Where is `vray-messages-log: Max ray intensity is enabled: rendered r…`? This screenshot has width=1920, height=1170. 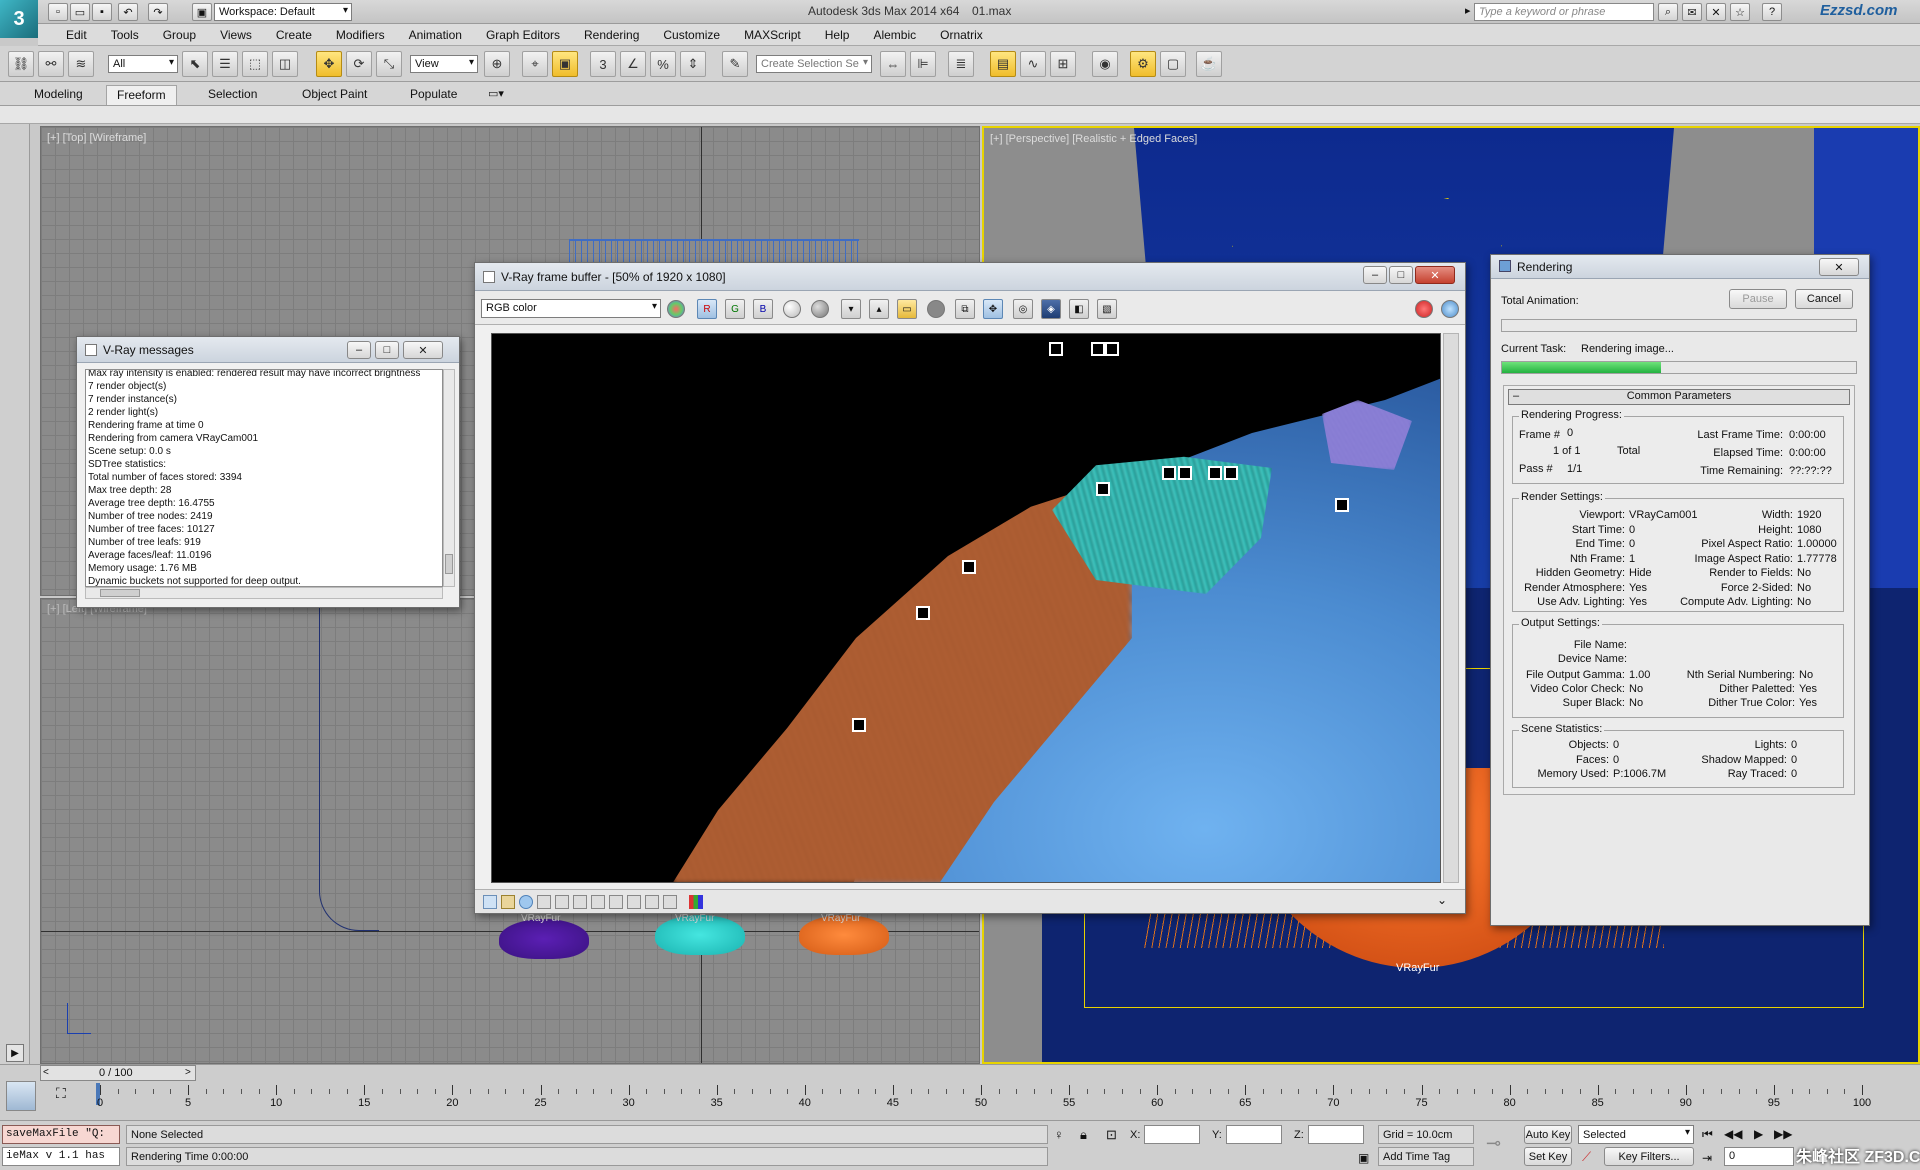 vray-messages-log: Max ray intensity is enabled: rendered r… is located at coordinates (264, 478).